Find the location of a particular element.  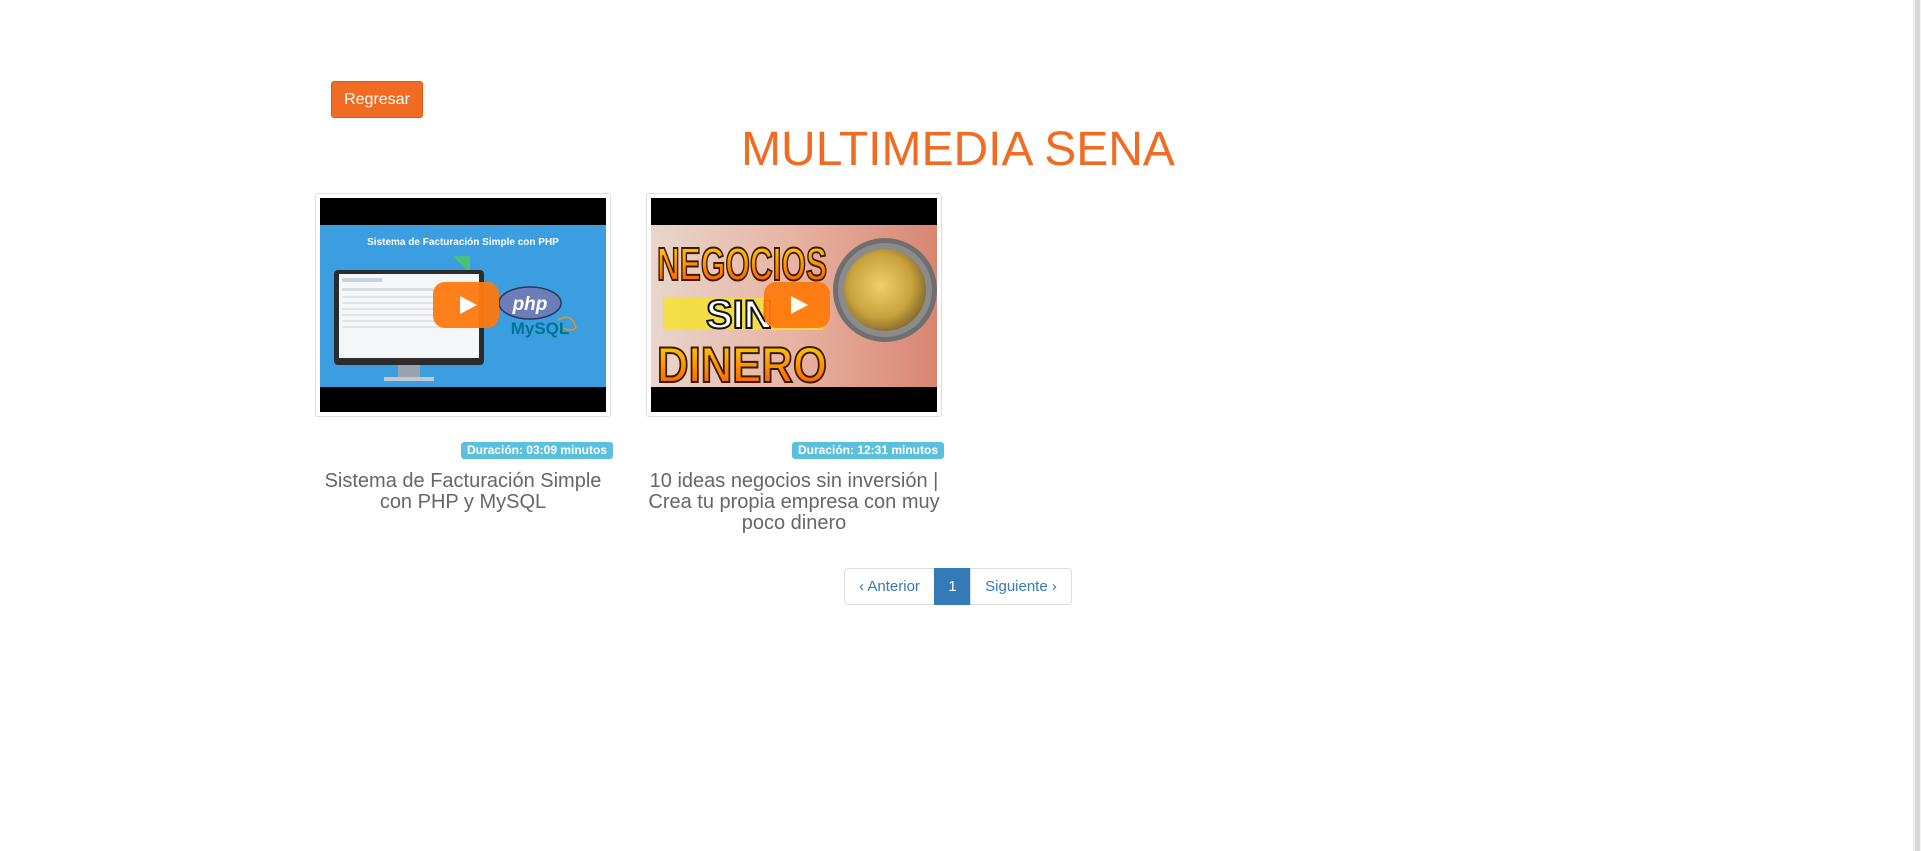

thumbnail-line3: DINERO is located at coordinates (742, 365).